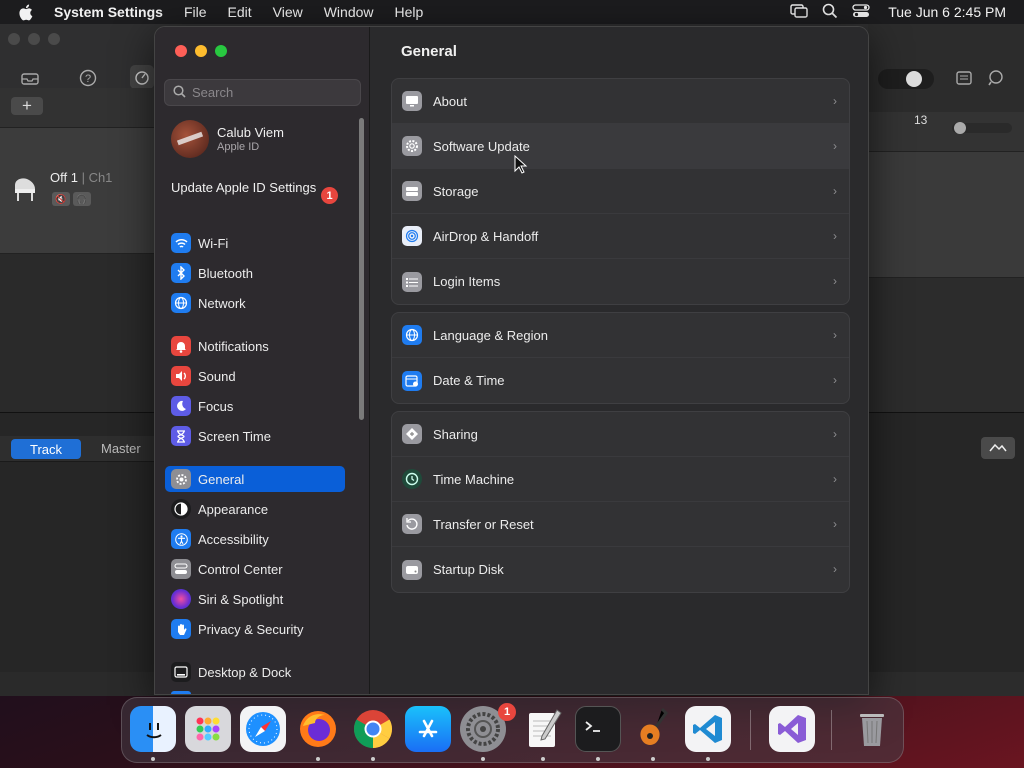  I want to click on safari-icon, so click(263, 729).